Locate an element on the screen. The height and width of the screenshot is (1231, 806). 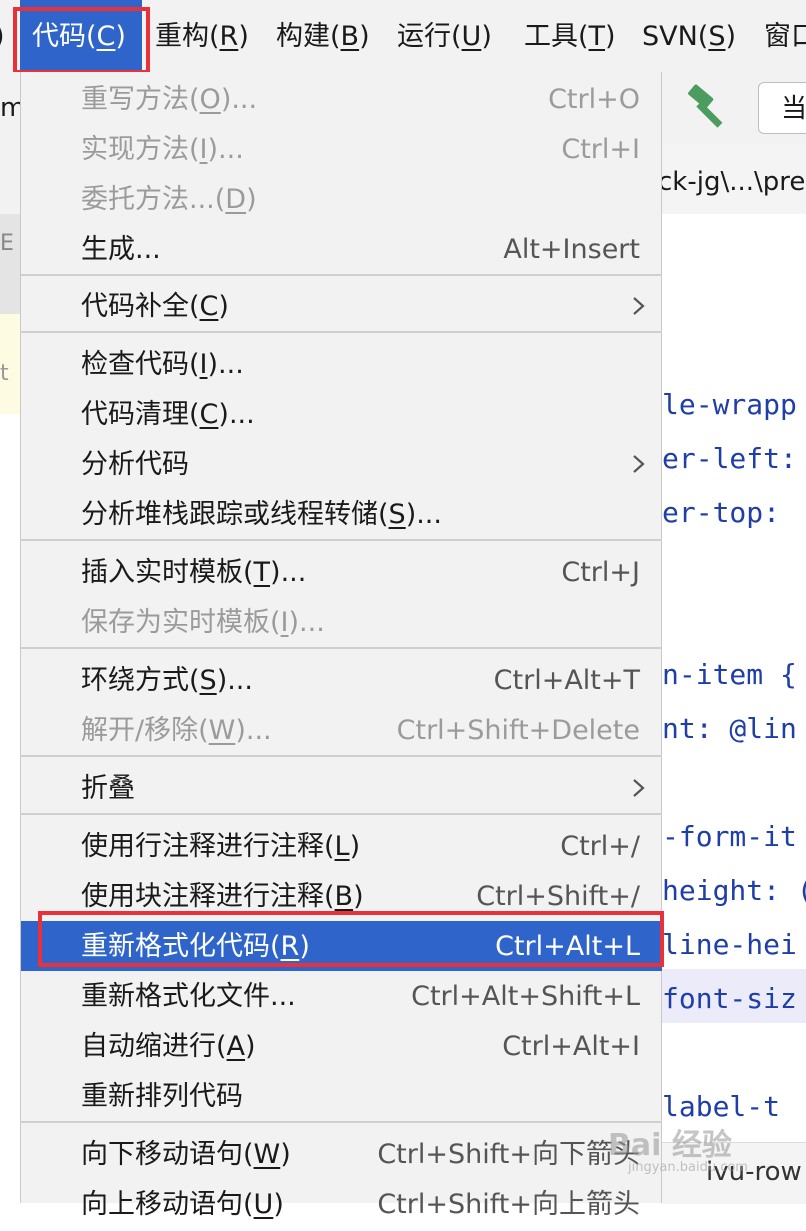
left-panel-body is located at coordinates (10, 809).